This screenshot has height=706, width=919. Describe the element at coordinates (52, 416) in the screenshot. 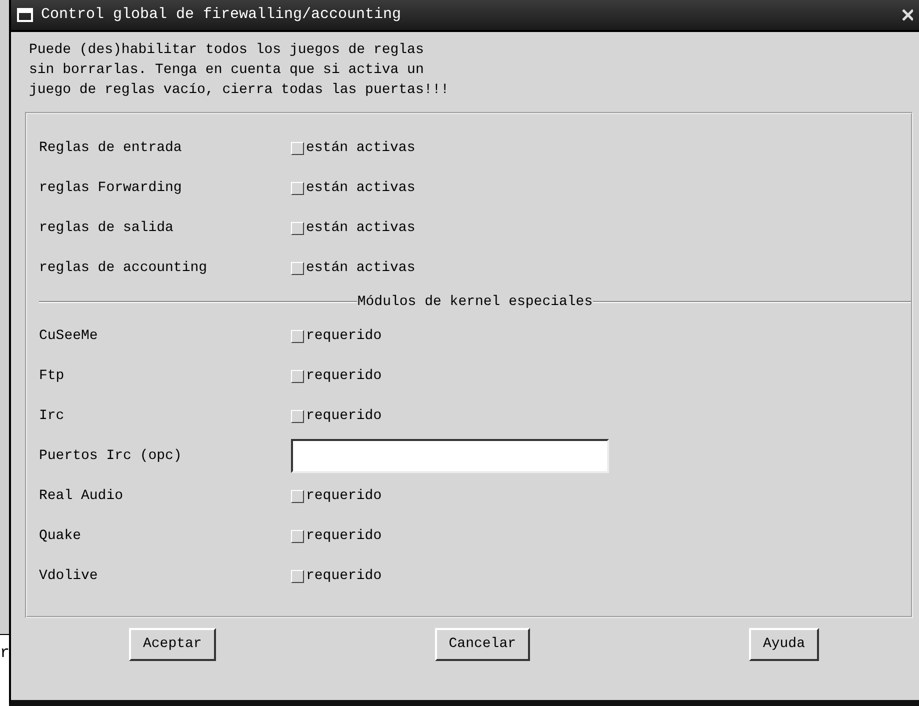

I see `option-label: Irc` at that location.